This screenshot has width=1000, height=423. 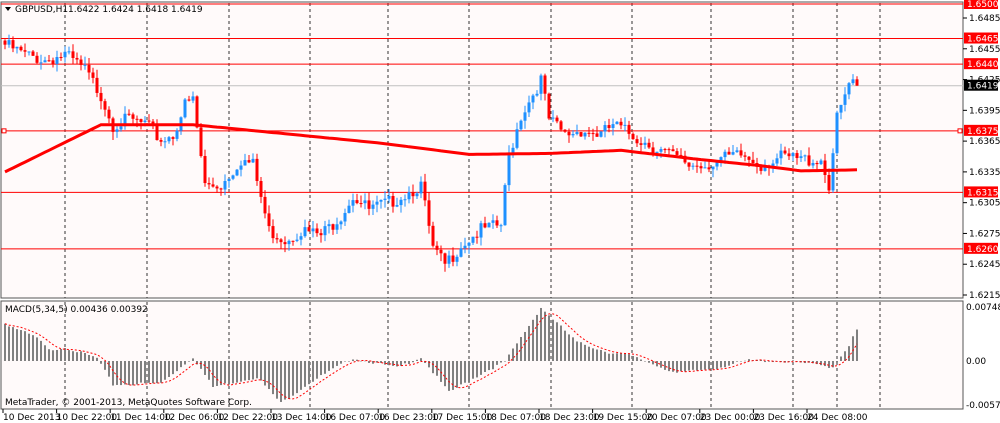 I want to click on time-tick-label: 23 Dec 00:00, so click(x=730, y=418).